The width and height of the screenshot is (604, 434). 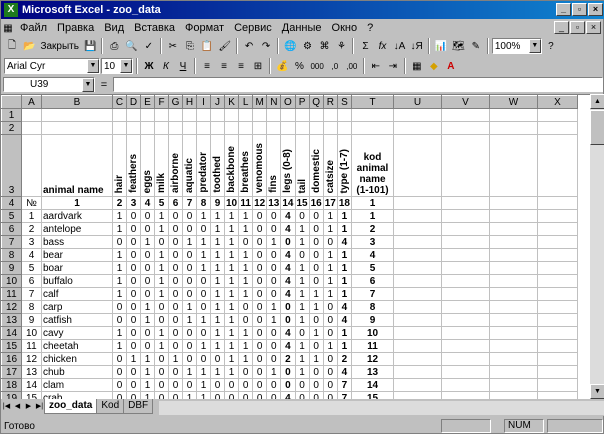 What do you see at coordinates (31, 102) in the screenshot?
I see `column-header-a: A` at bounding box center [31, 102].